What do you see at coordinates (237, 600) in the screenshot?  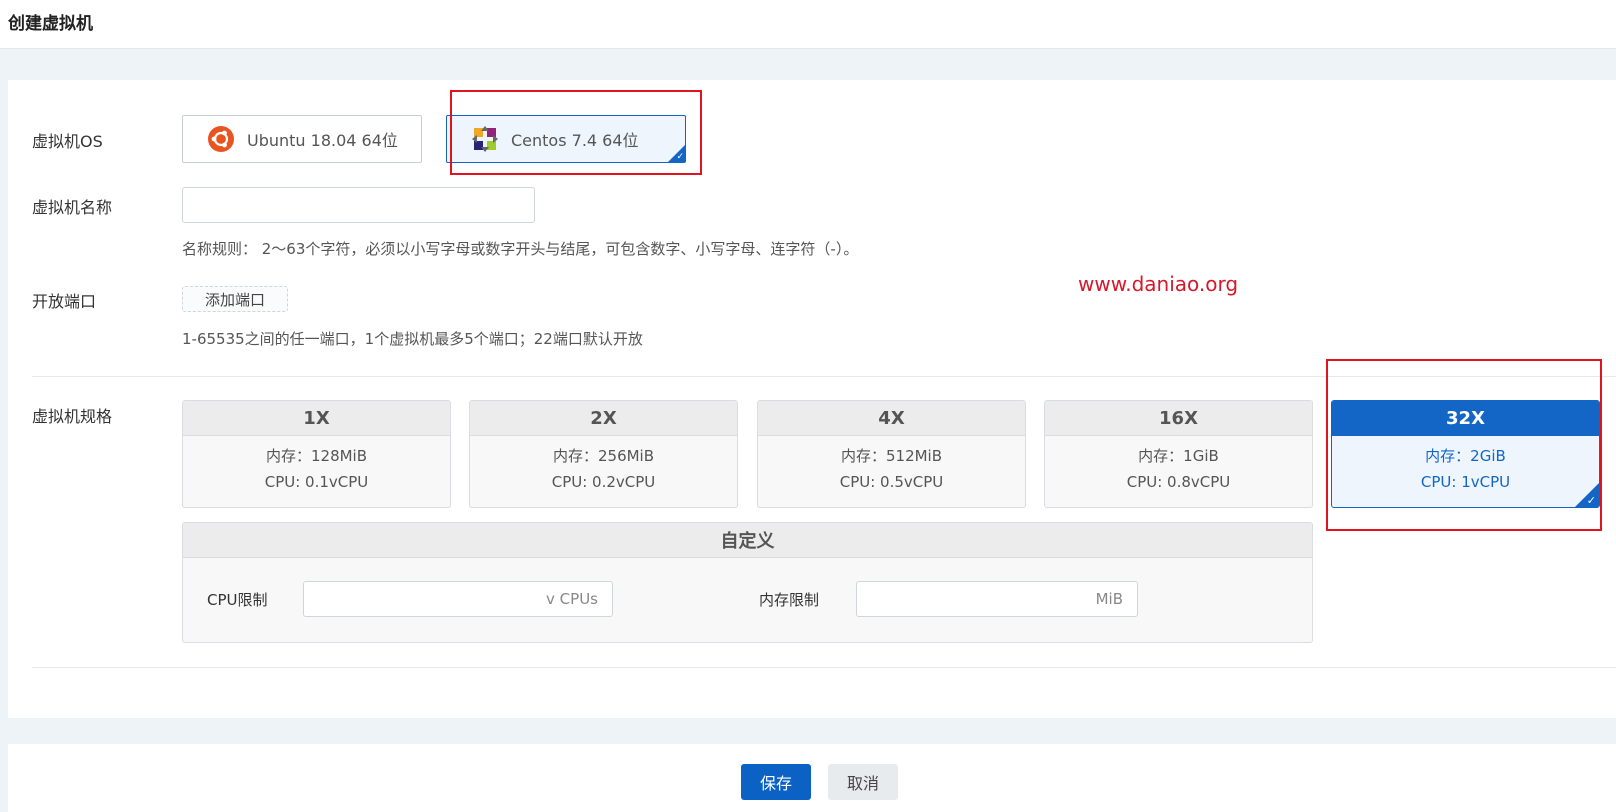 I see `cpu-limit-label: CPU限制` at bounding box center [237, 600].